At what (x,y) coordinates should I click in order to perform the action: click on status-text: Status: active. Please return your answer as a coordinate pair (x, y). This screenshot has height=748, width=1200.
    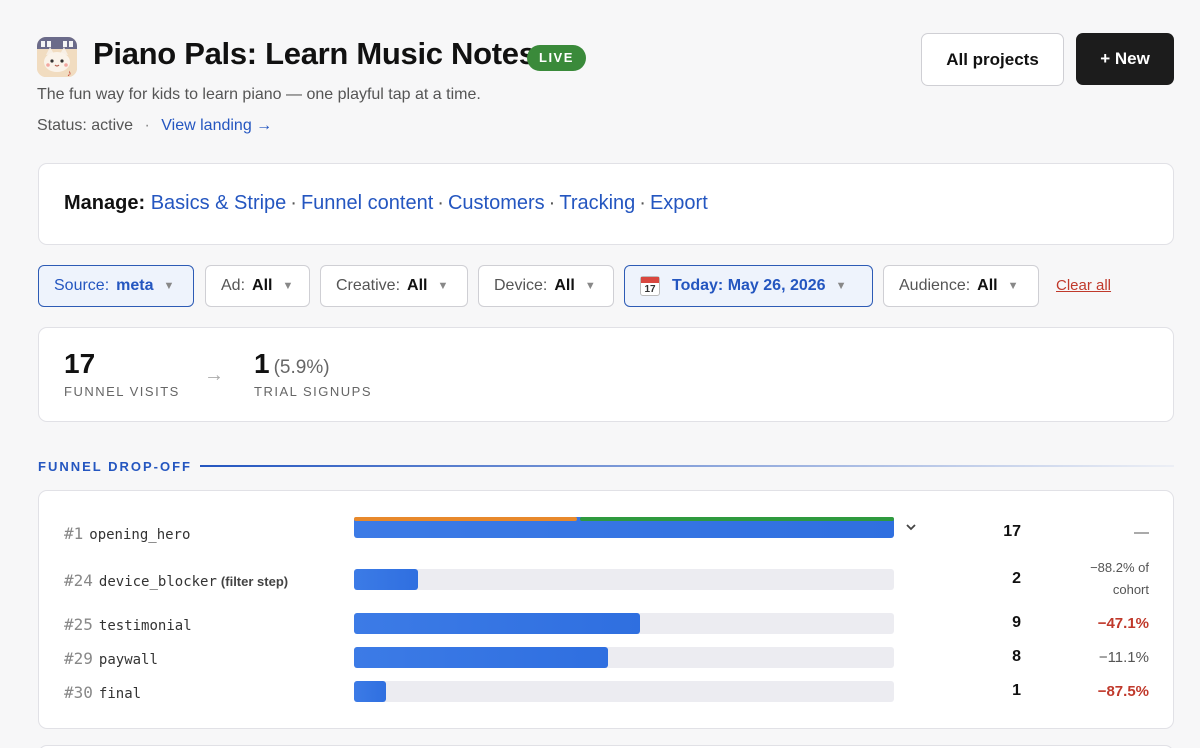
    Looking at the image, I should click on (85, 125).